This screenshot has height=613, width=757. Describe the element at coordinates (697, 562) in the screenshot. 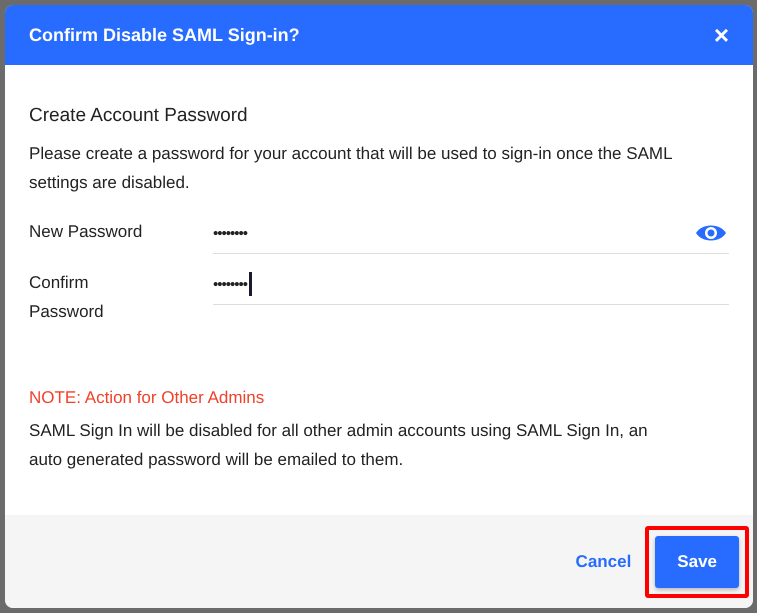

I see `save-button: Save` at that location.